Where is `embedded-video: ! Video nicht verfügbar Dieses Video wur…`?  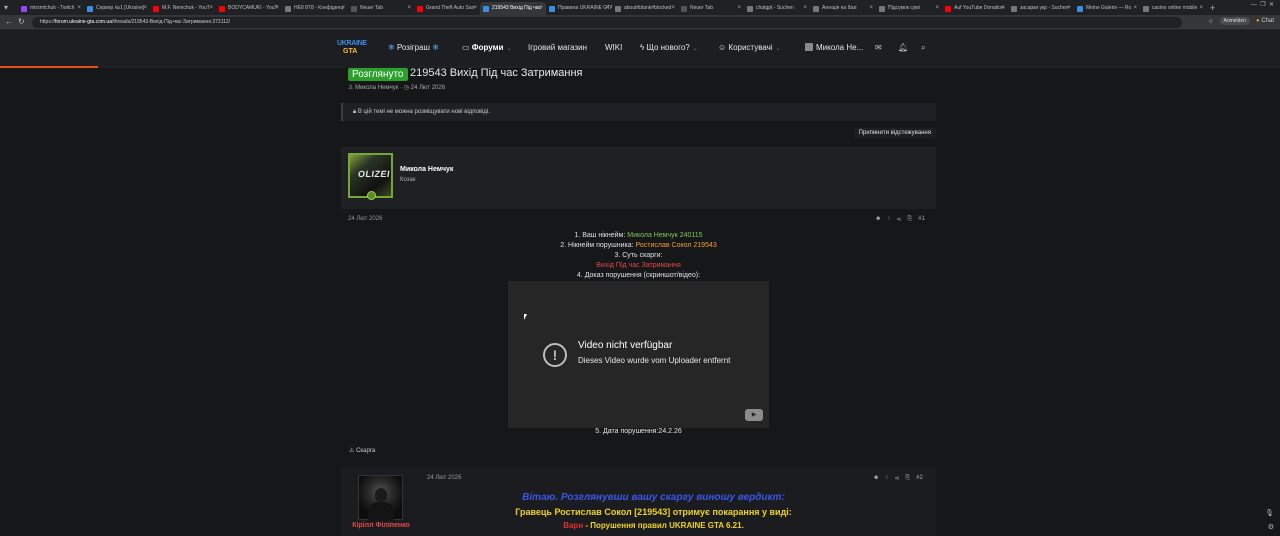 embedded-video: ! Video nicht verfügbar Dieses Video wur… is located at coordinates (638, 354).